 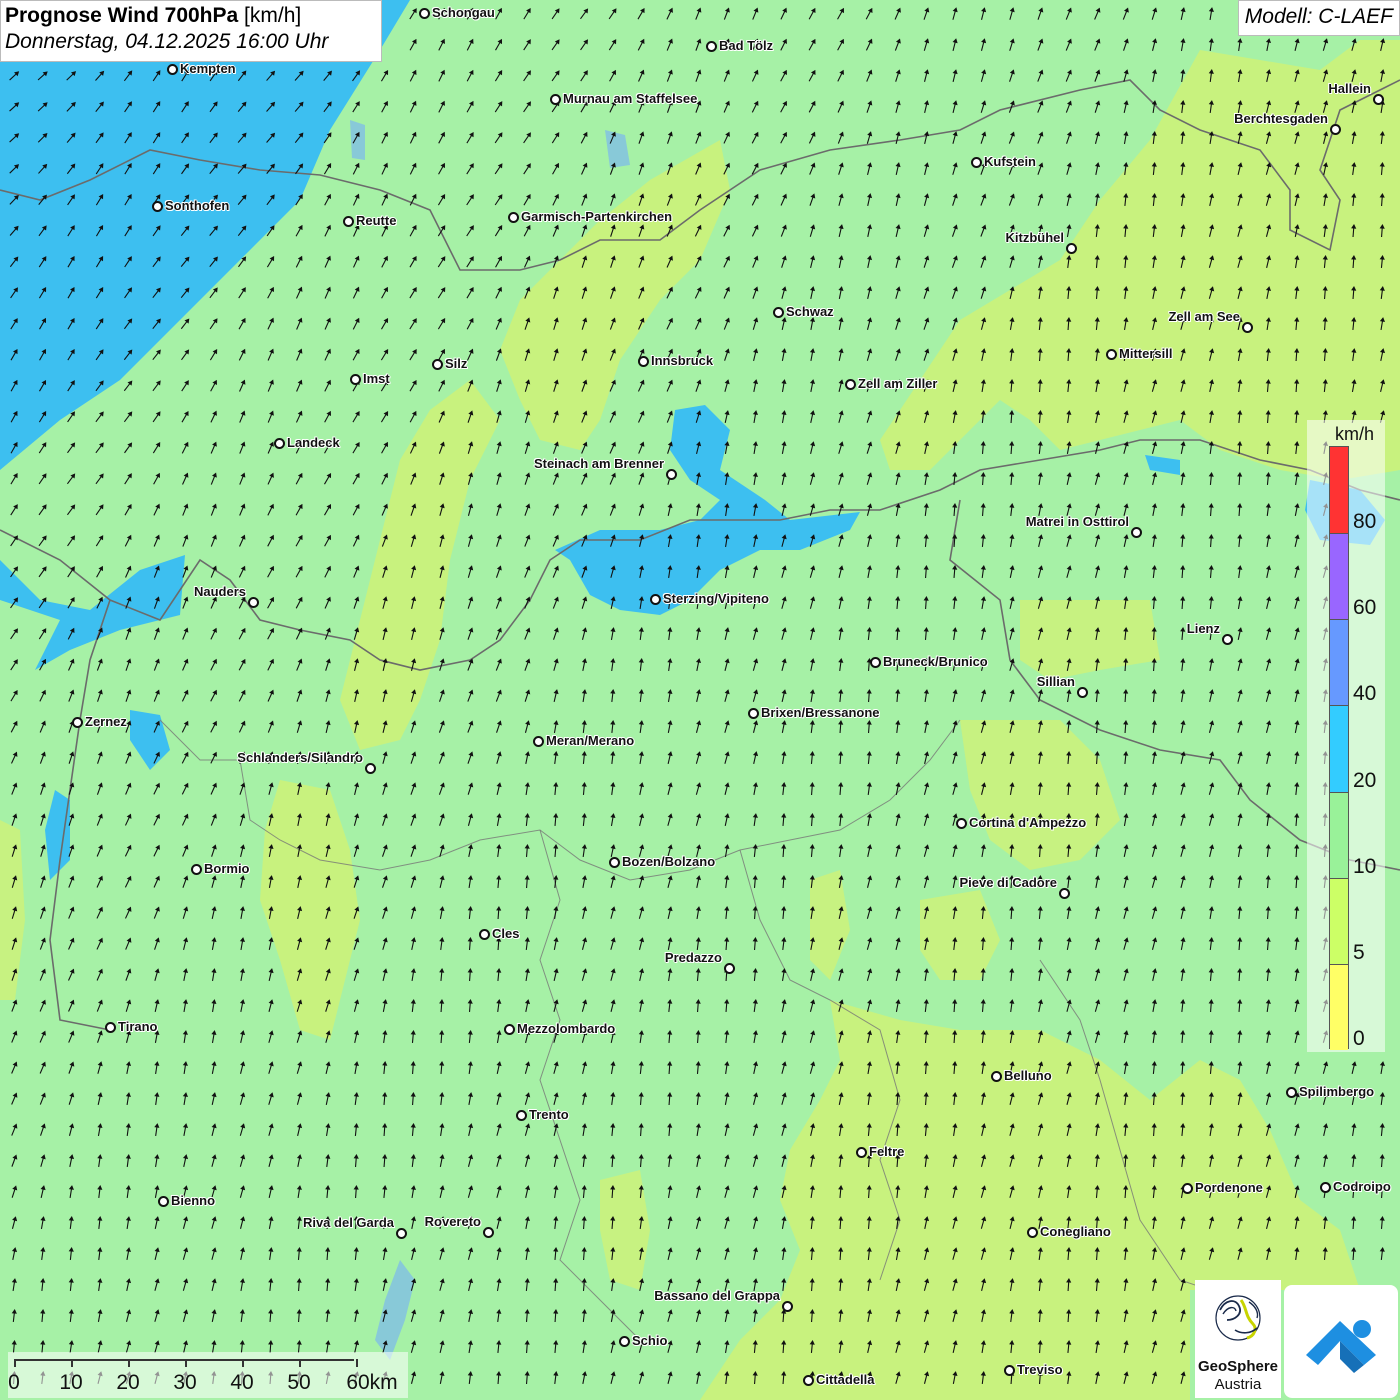 What do you see at coordinates (1359, 952) in the screenshot?
I see `legend-class-label: 5` at bounding box center [1359, 952].